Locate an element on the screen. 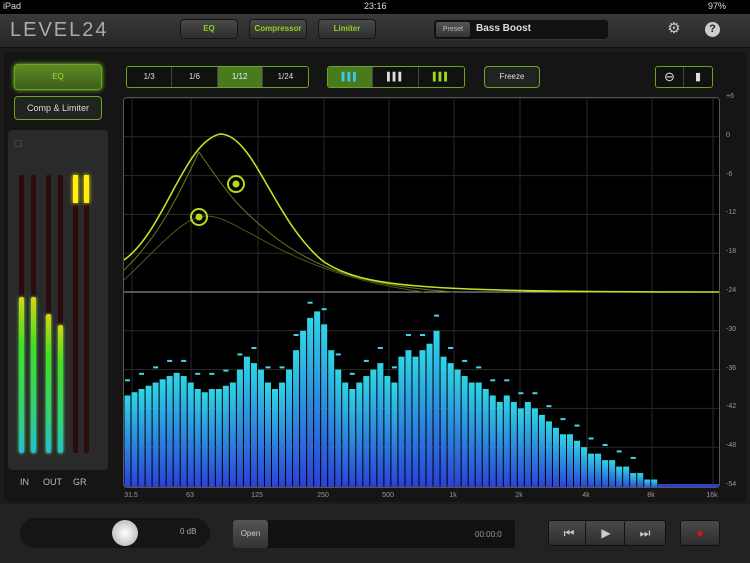  level-meter-out_l is located at coordinates (48, 314).